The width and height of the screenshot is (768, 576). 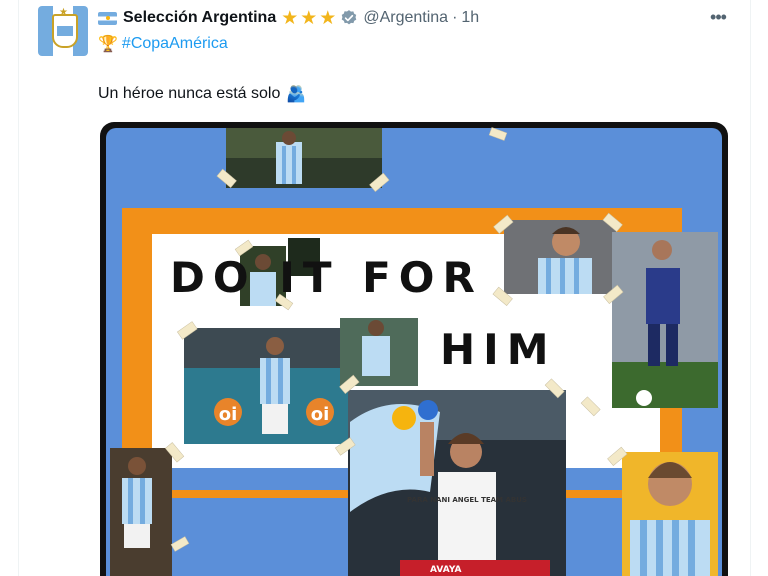 I want to click on tweet-header: Selección Argentina ★★★ @Argentina · 1h, so click(x=288, y=18).